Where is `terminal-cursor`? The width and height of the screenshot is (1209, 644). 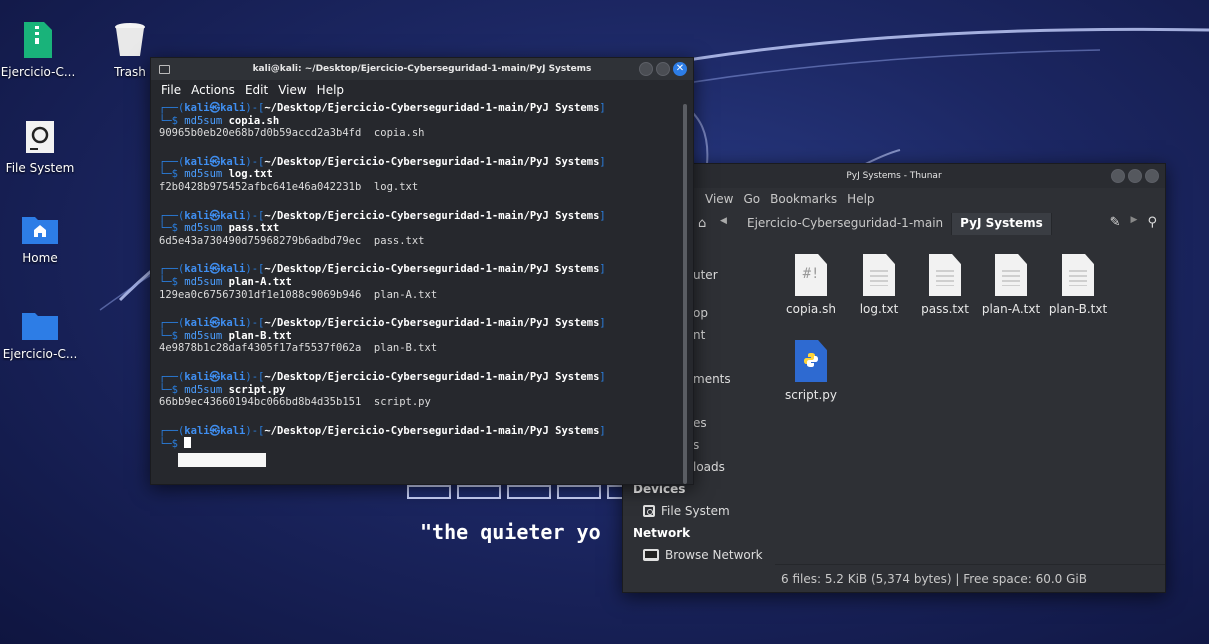
terminal-cursor is located at coordinates (188, 443).